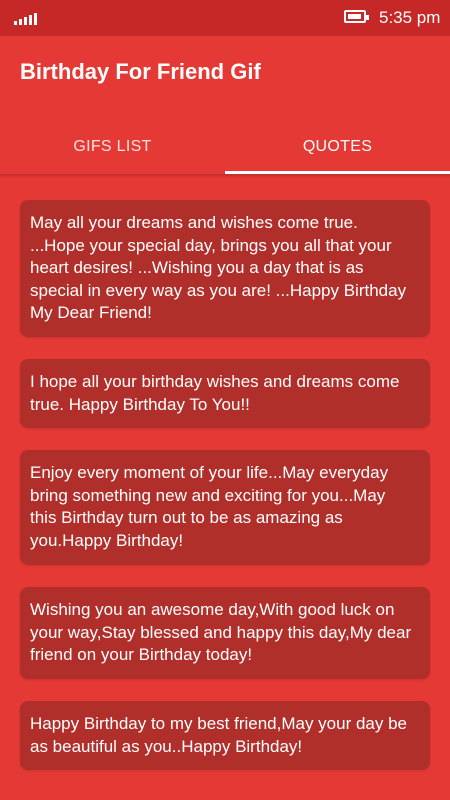 This screenshot has height=800, width=450. What do you see at coordinates (410, 17) in the screenshot?
I see `status-time: 5:35 pm` at bounding box center [410, 17].